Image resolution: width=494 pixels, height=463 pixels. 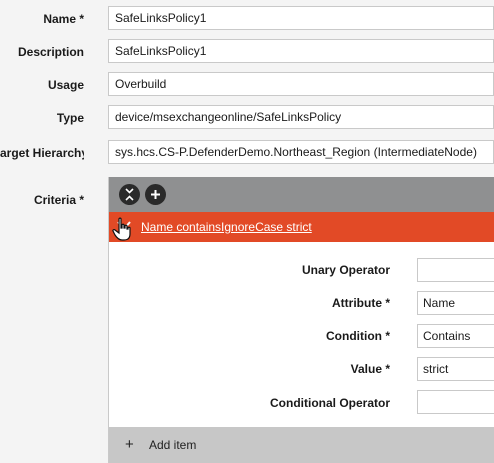 What do you see at coordinates (301, 445) in the screenshot?
I see `add-item-button: + Add item` at bounding box center [301, 445].